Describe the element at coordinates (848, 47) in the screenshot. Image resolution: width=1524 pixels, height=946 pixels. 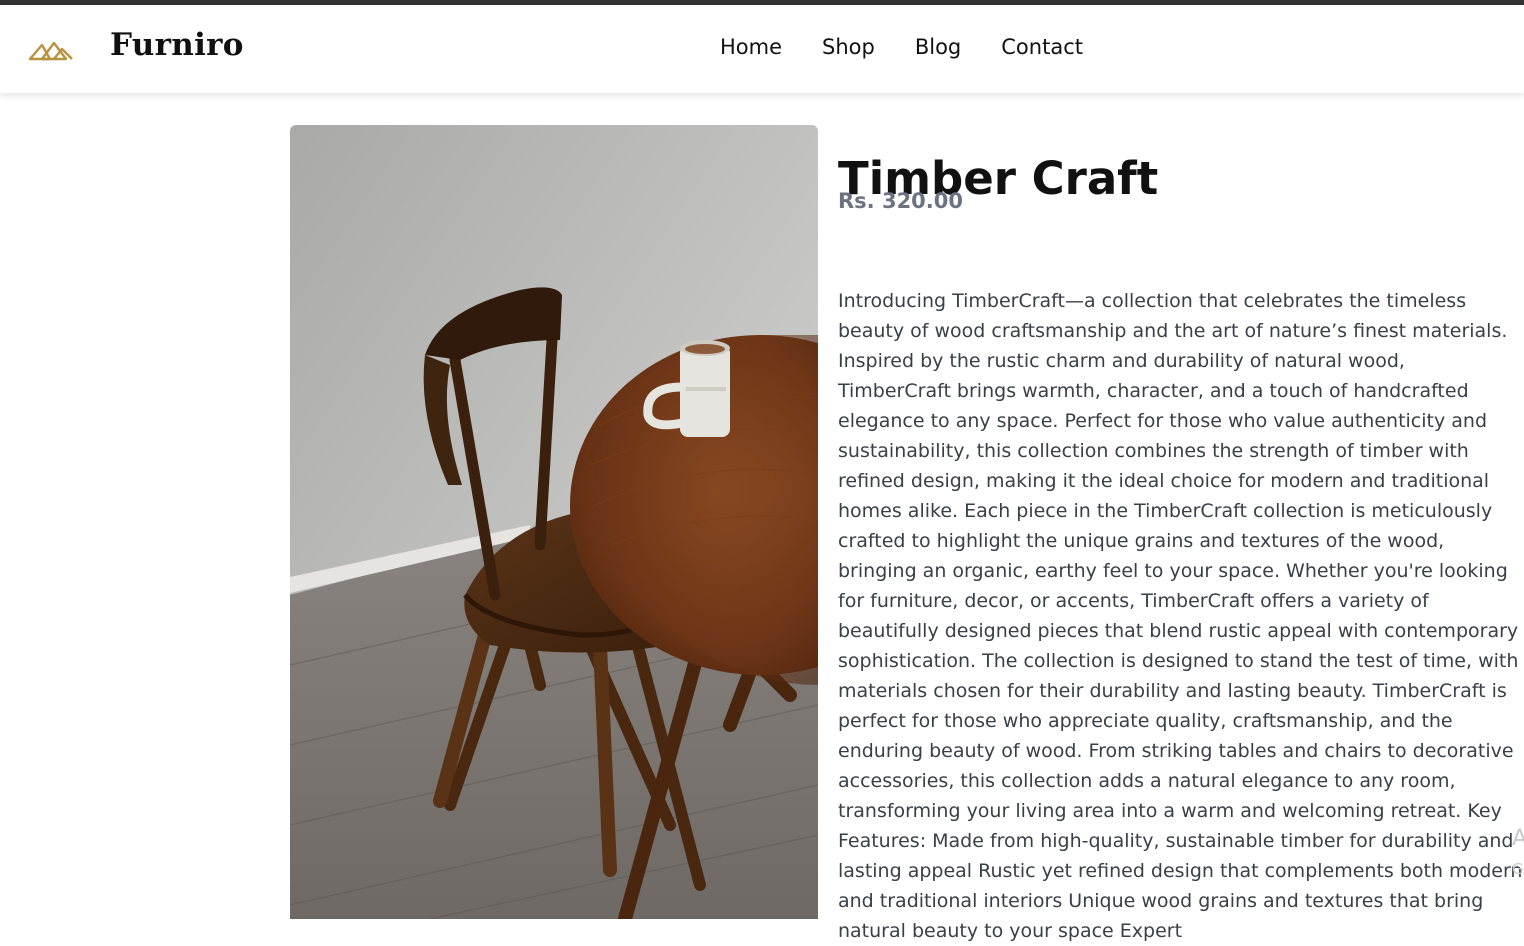
I see `nav-shop-link: Shop` at that location.